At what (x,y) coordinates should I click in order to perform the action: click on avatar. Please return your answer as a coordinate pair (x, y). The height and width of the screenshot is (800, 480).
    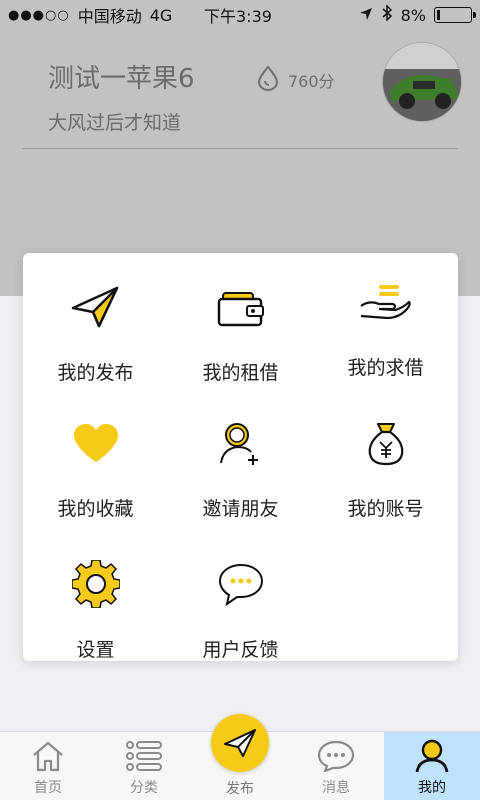
    Looking at the image, I should click on (422, 82).